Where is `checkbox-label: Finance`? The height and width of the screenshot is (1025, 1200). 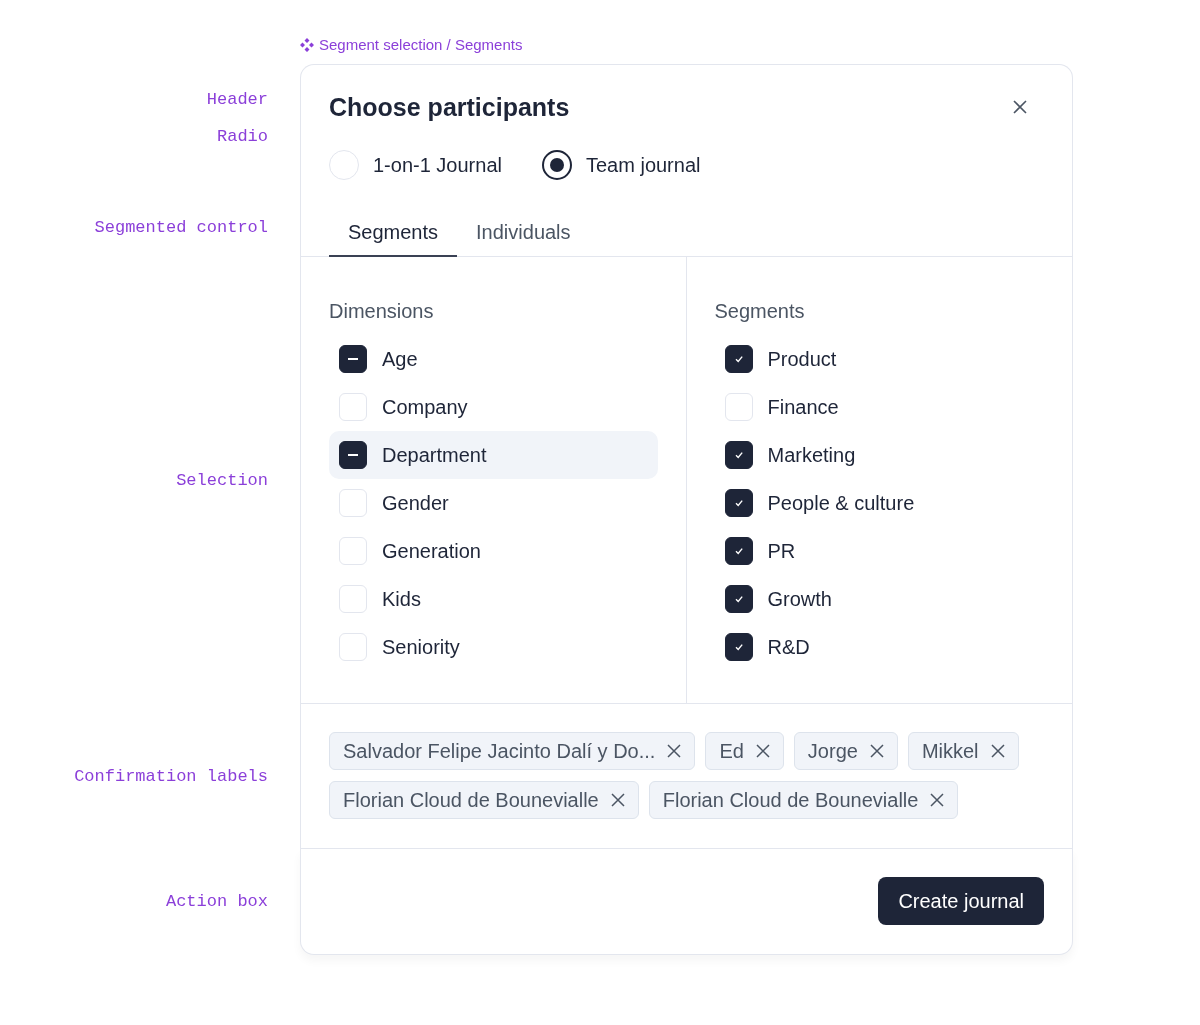
checkbox-label: Finance is located at coordinates (803, 407).